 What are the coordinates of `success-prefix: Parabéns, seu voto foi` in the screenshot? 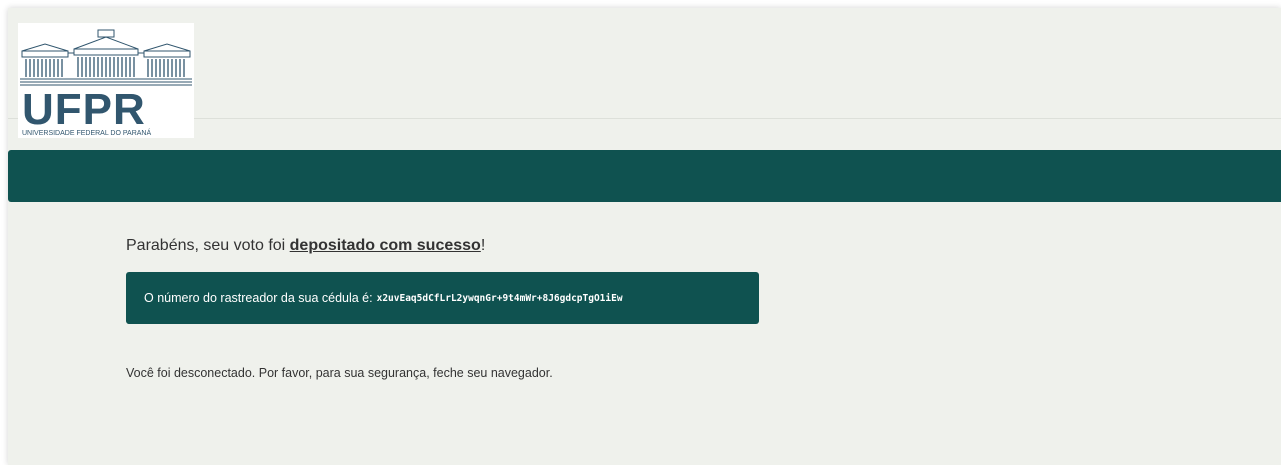 It's located at (208, 245).